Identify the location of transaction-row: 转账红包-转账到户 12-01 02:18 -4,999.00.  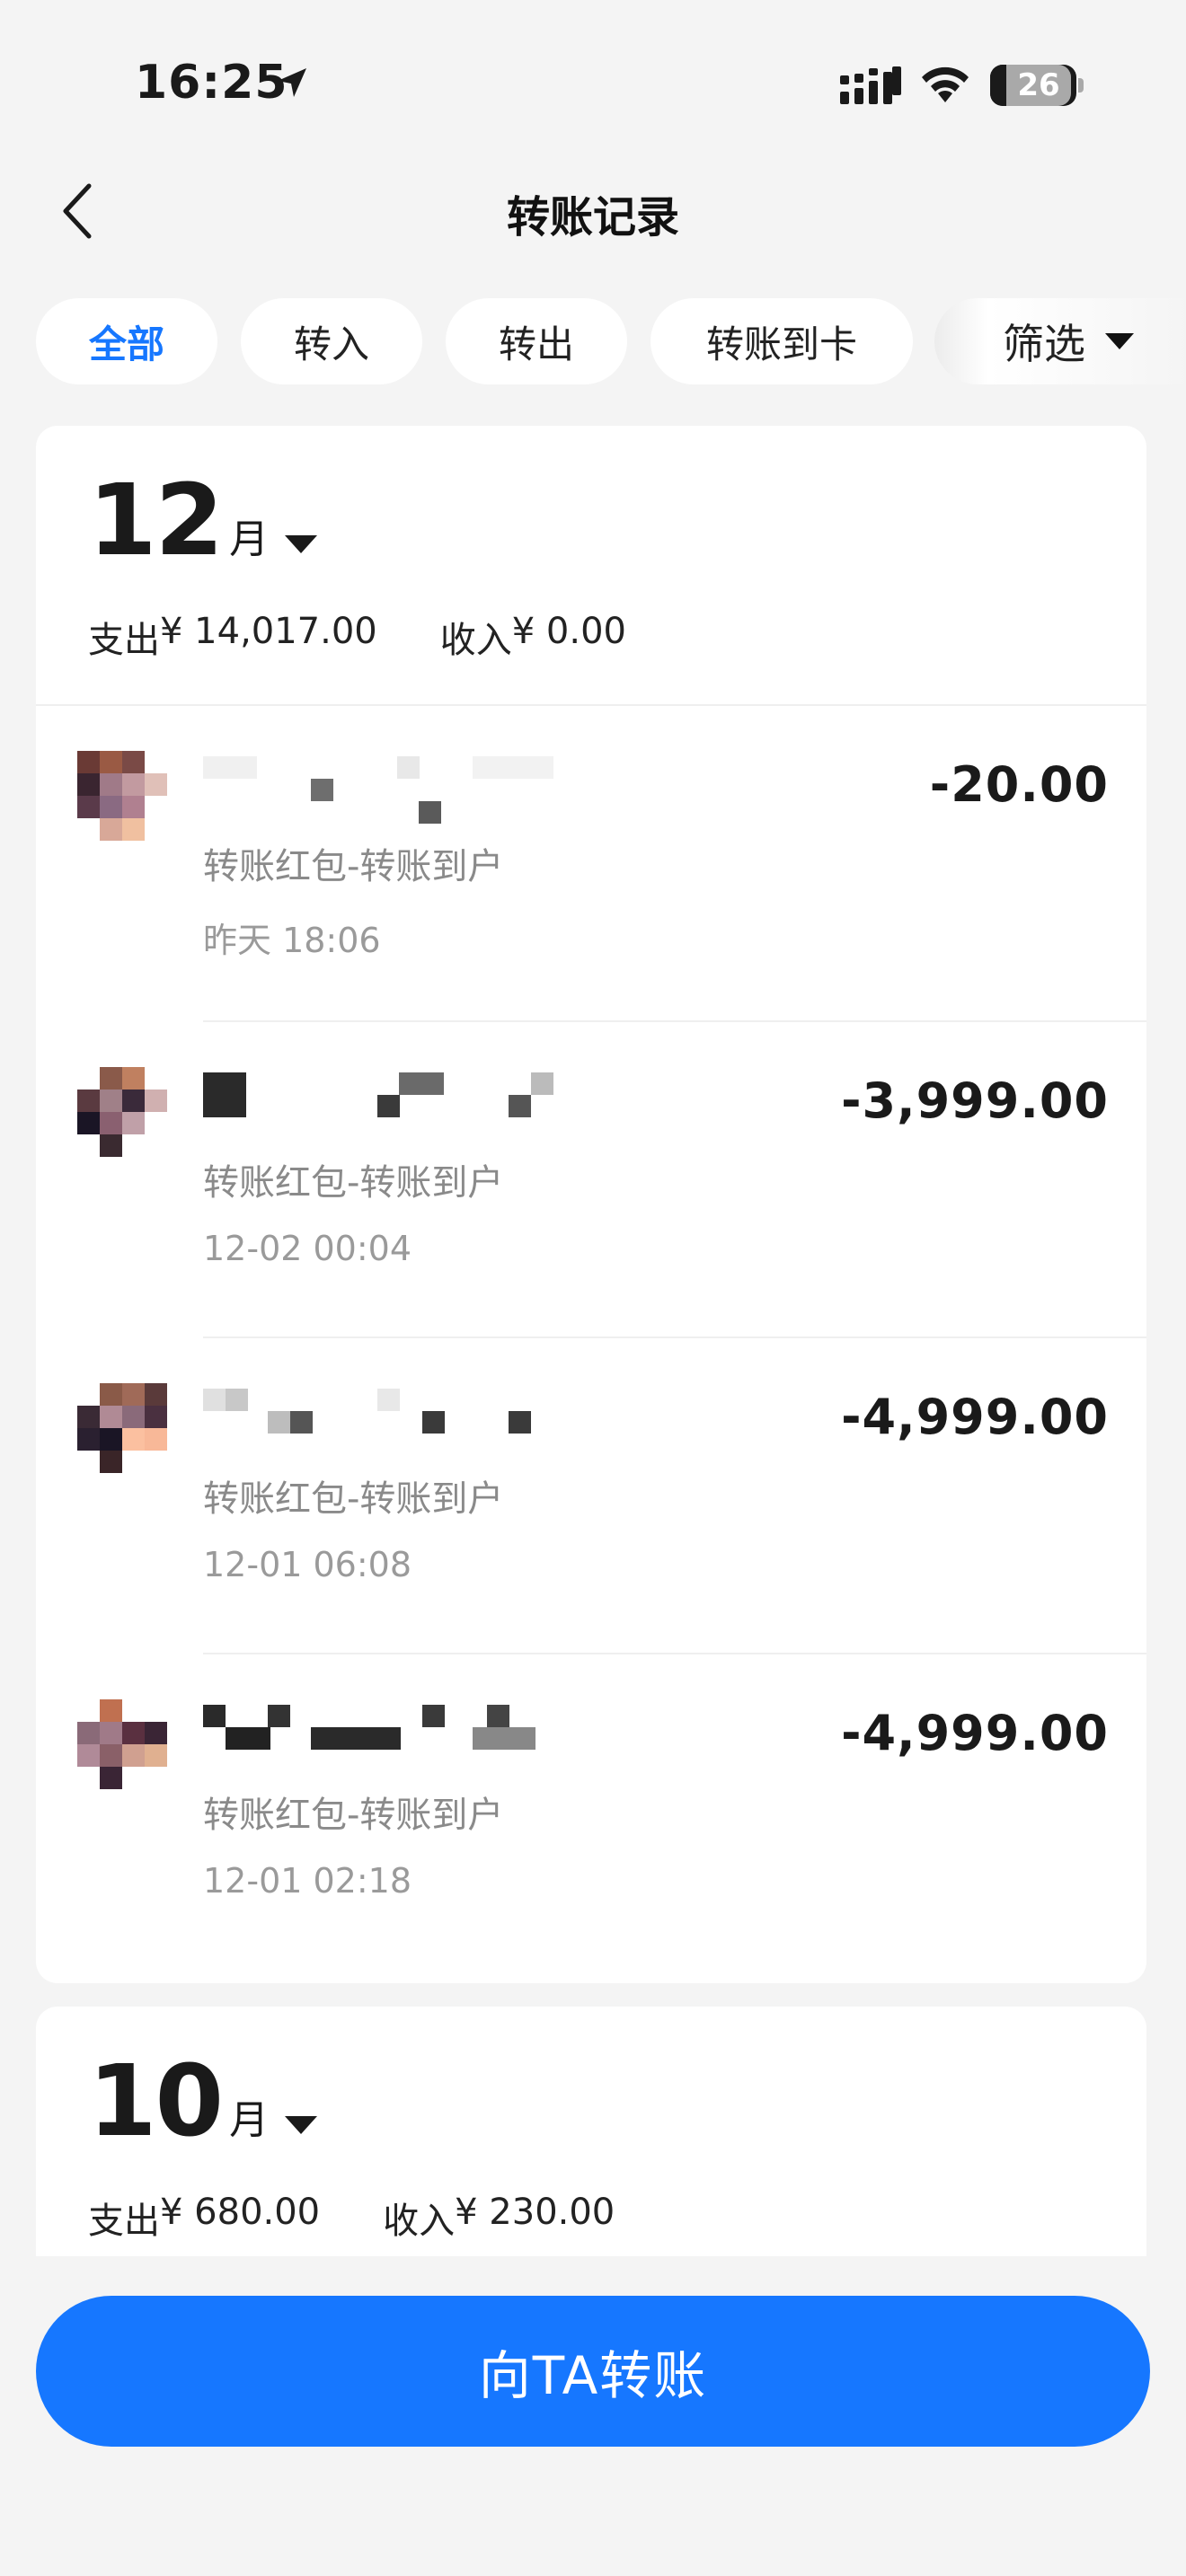
(591, 1811).